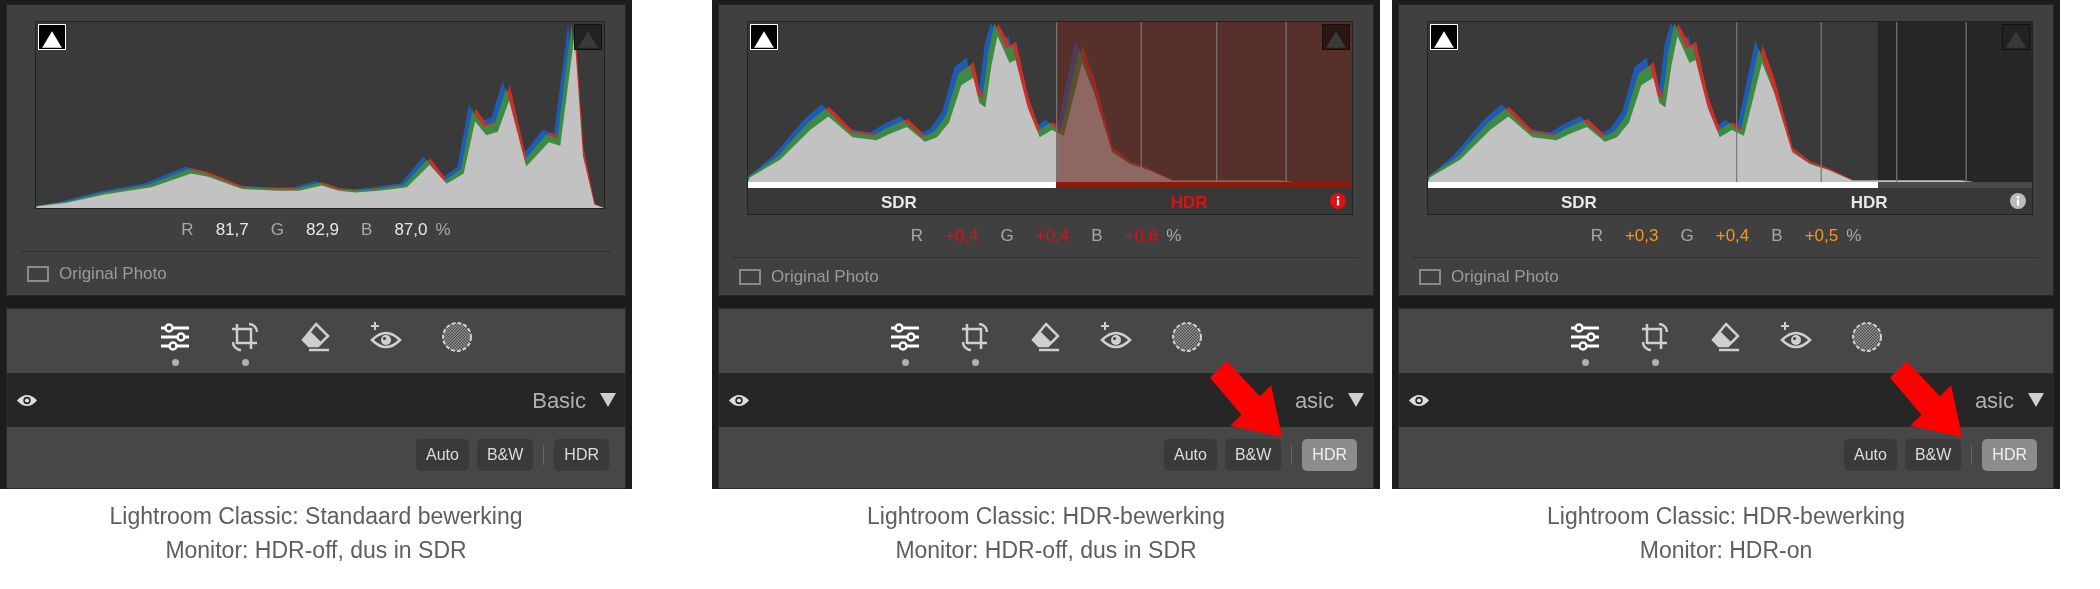  What do you see at coordinates (1141, 236) in the screenshot?
I see `channel-value: +0,6` at bounding box center [1141, 236].